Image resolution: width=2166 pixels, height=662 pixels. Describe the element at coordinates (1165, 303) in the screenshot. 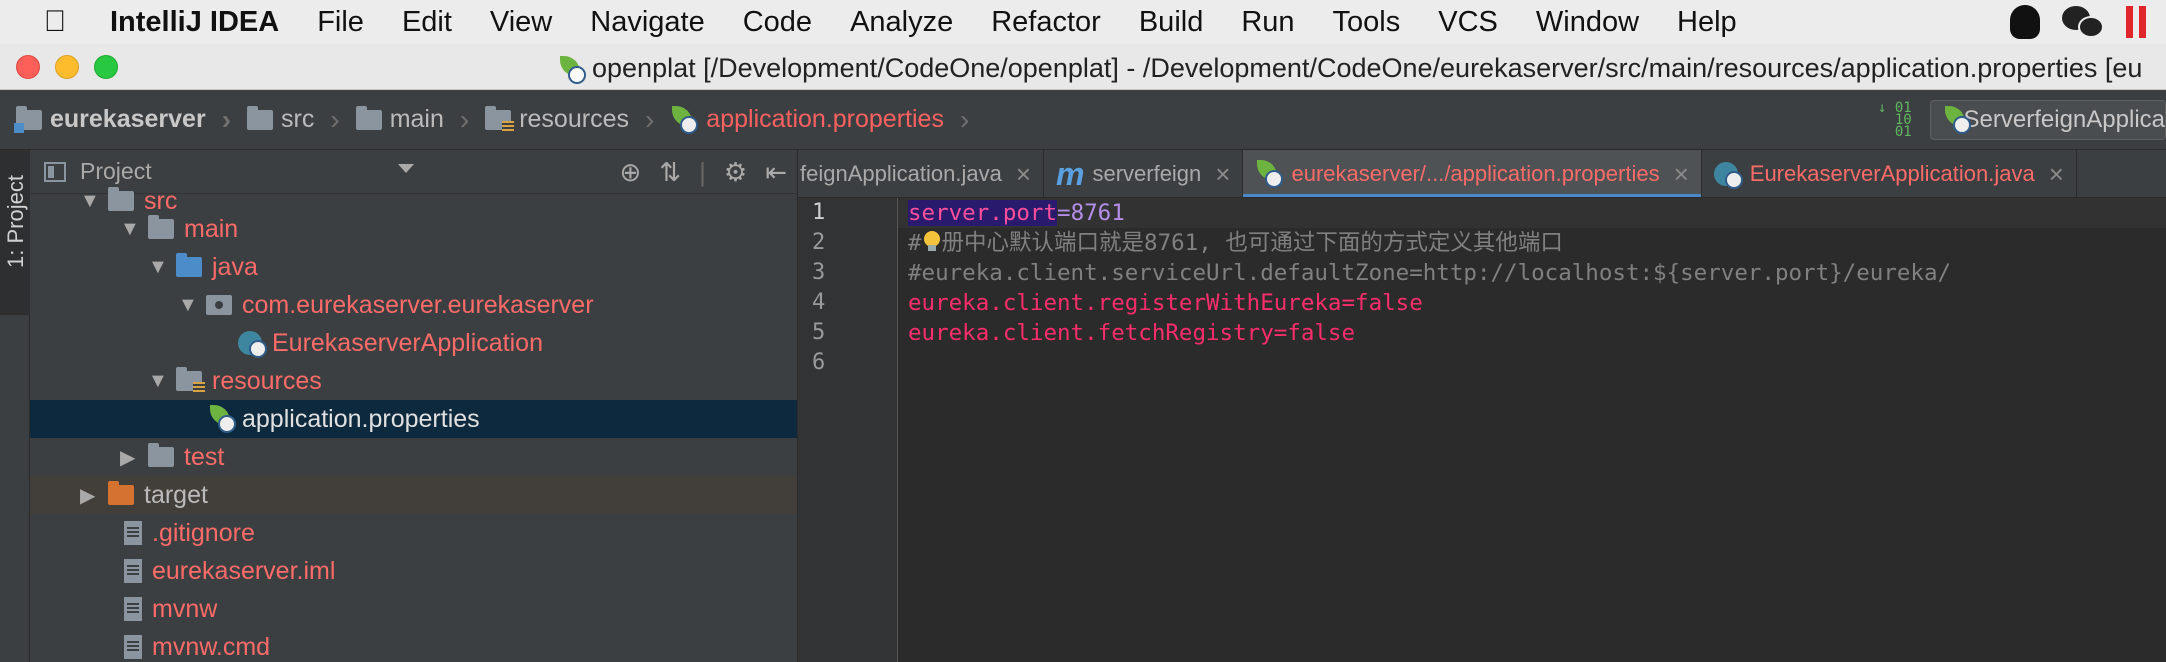

I see `code-line-4: eureka.client.registerWithEureka=false` at that location.